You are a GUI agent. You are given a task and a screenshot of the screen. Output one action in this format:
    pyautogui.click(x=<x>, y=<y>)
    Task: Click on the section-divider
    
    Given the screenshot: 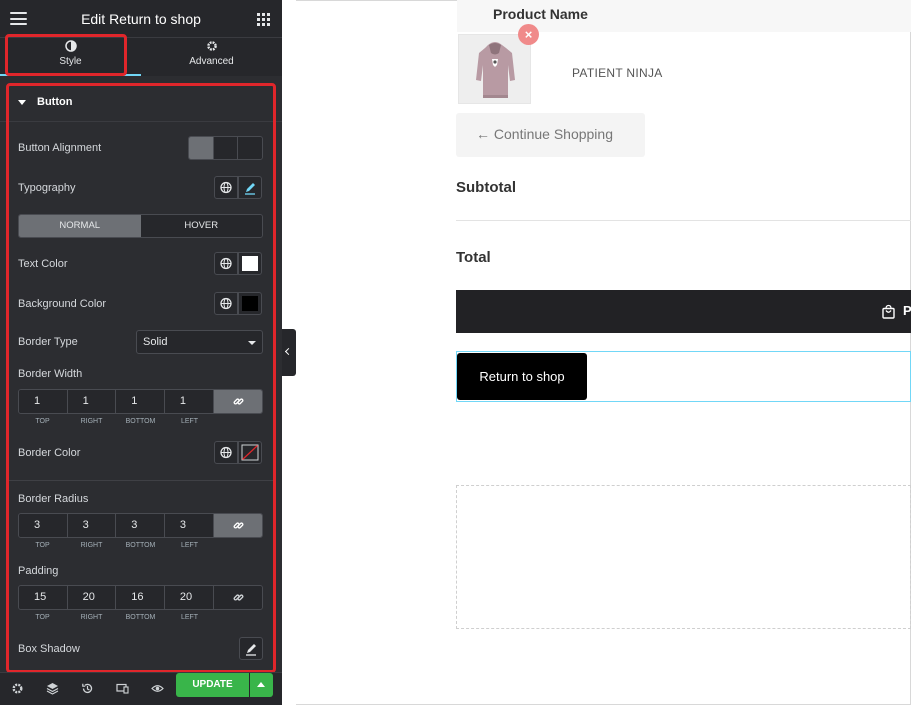 What is the action you would take?
    pyautogui.click(x=141, y=480)
    